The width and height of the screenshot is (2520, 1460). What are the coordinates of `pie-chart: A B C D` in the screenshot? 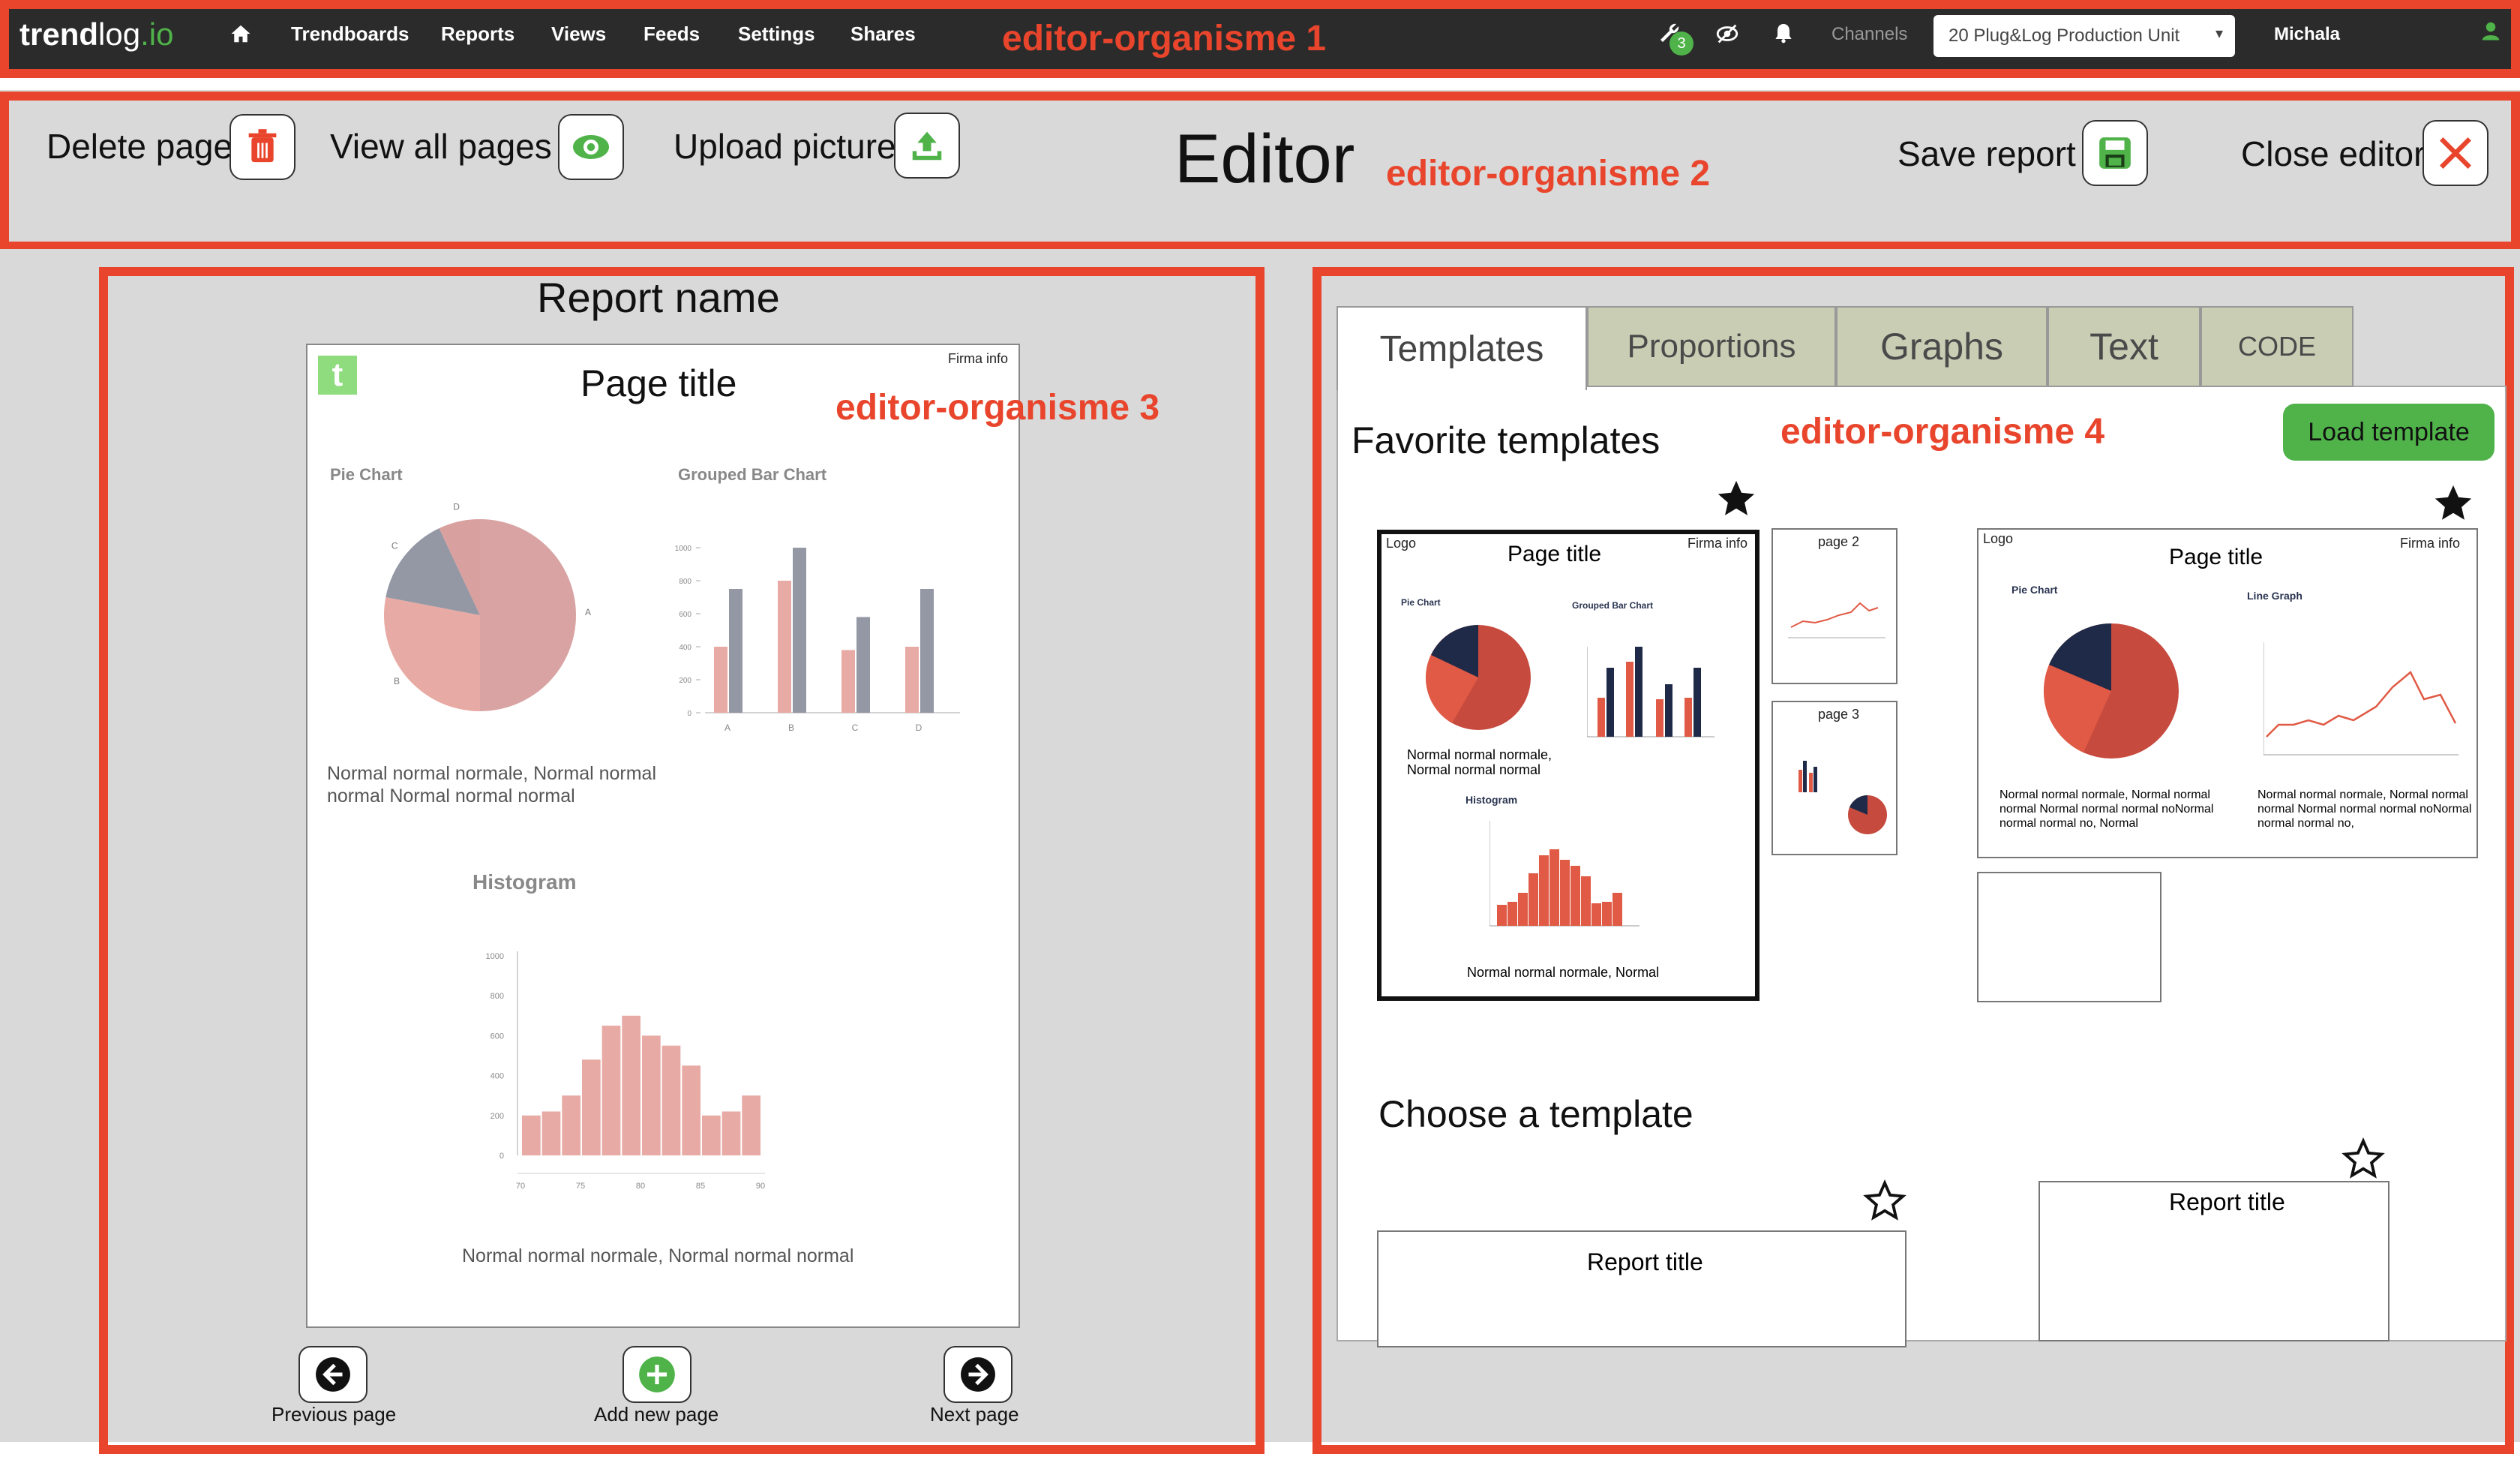 It's located at (465, 600).